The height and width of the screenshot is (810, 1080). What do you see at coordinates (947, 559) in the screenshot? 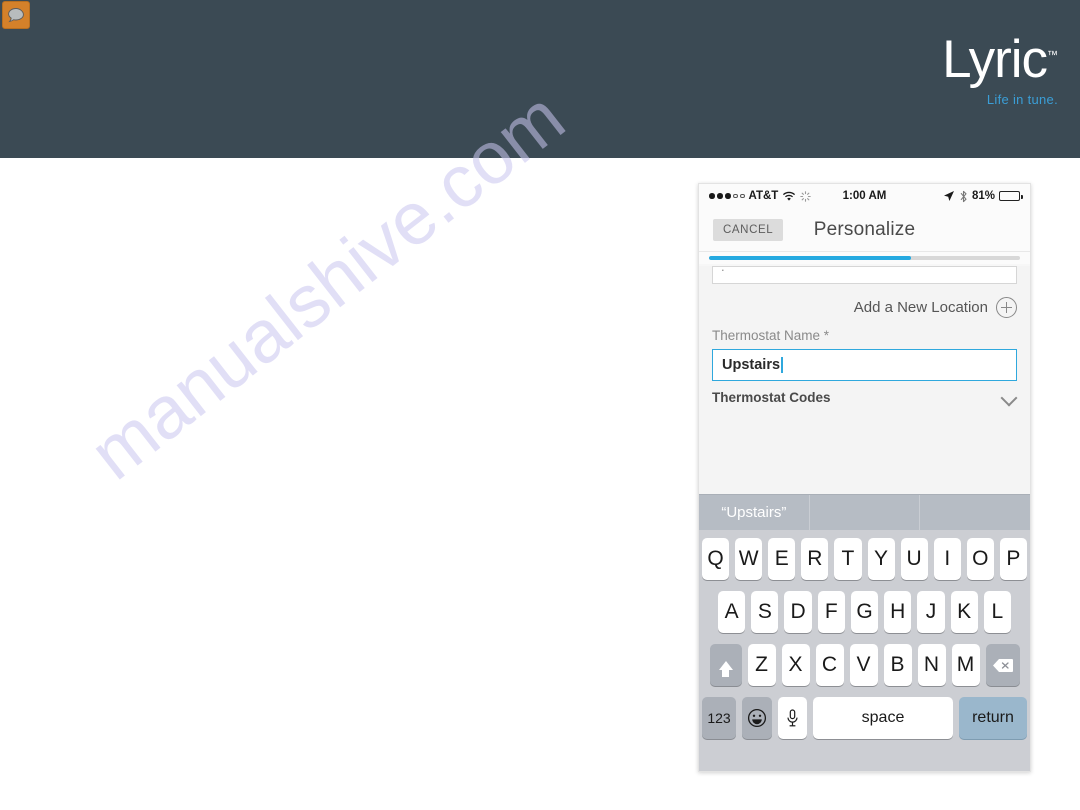
I see `key-i: I` at bounding box center [947, 559].